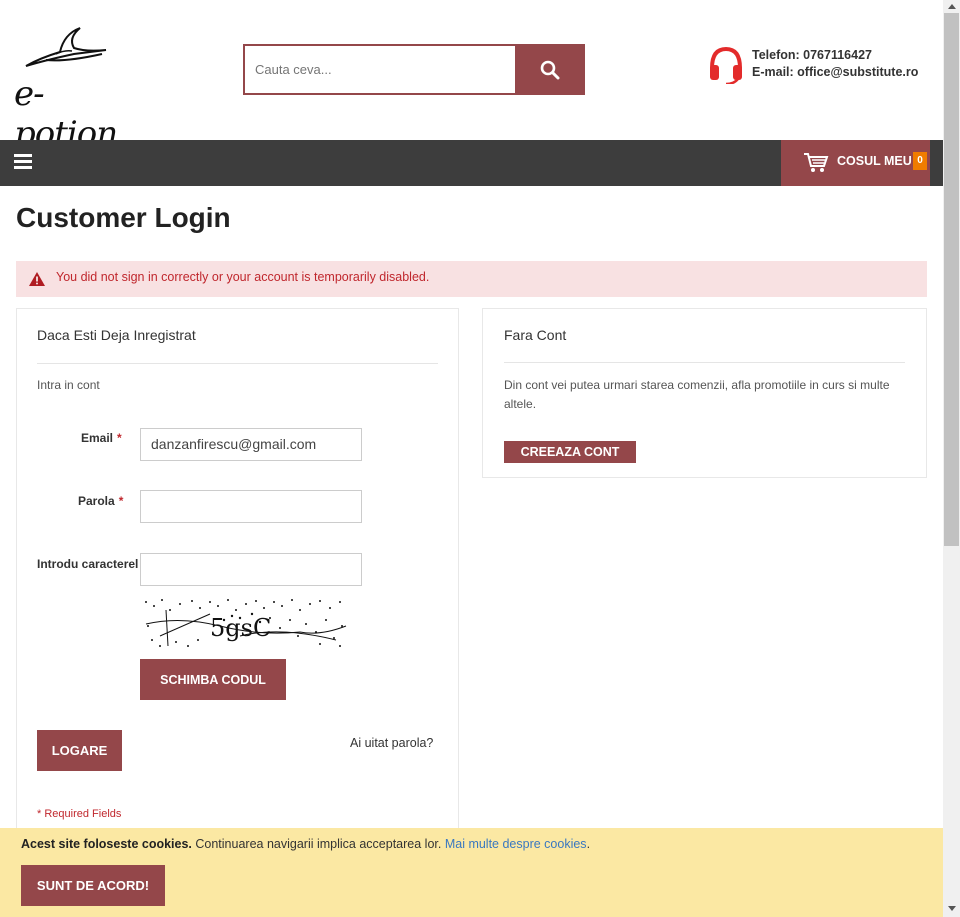 Image resolution: width=960 pixels, height=917 pixels. I want to click on cookie-info-link: Mai multe despre cookies, so click(516, 844).